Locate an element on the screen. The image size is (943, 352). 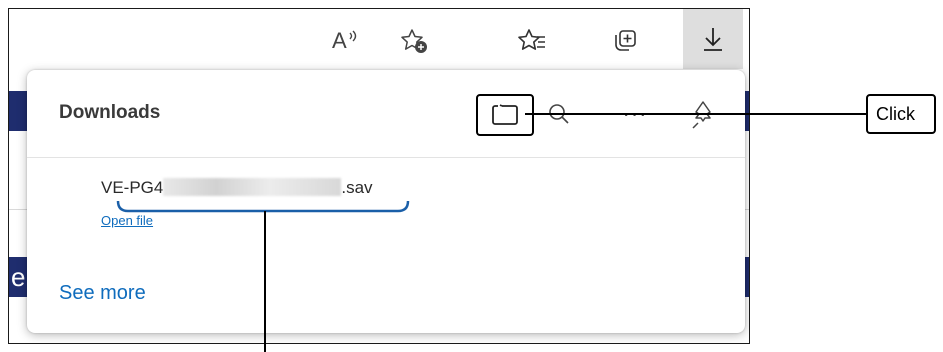
click-callout: Click is located at coordinates (901, 114).